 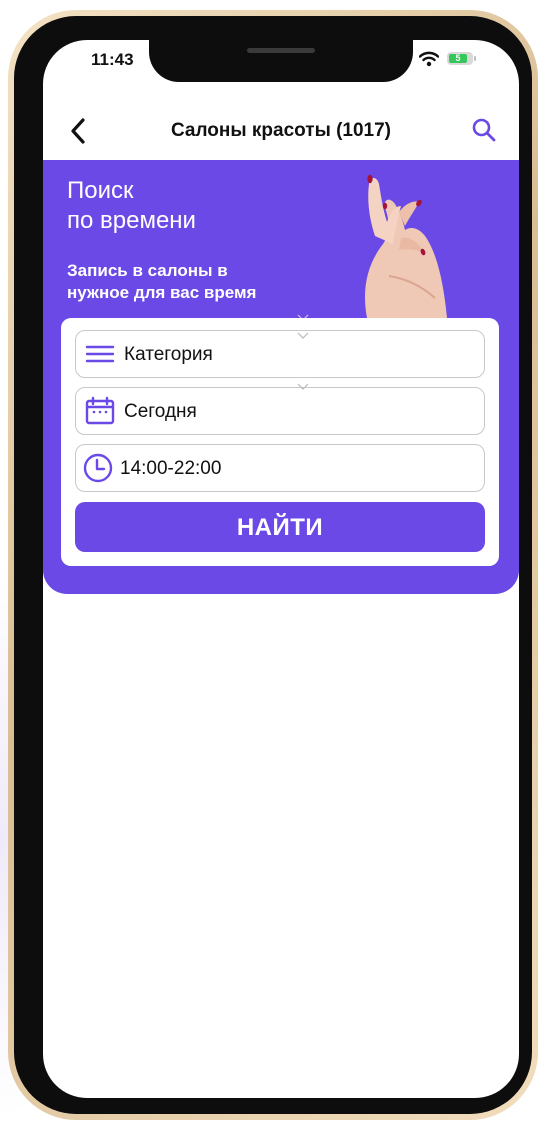 I want to click on banner-title: Поиск по времени, so click(x=131, y=205).